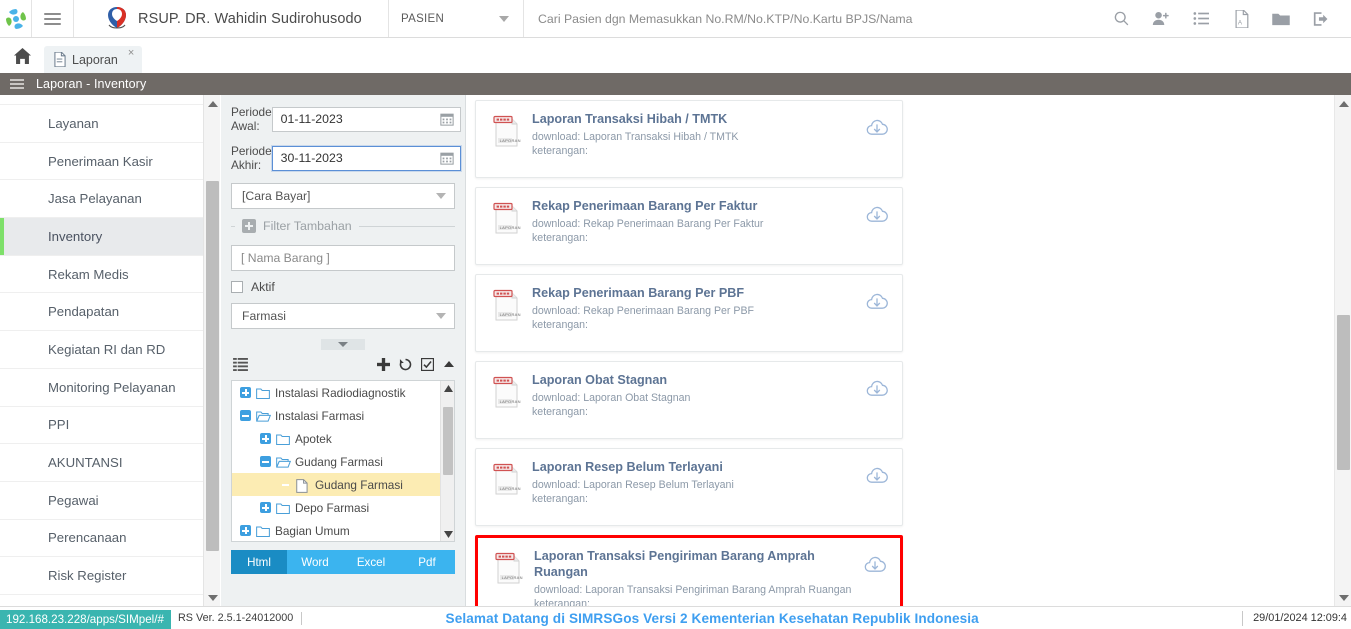 Image resolution: width=1351 pixels, height=629 pixels. Describe the element at coordinates (630, 119) in the screenshot. I see `report-title: Laporan Transaksi Hibah / TMTK` at that location.